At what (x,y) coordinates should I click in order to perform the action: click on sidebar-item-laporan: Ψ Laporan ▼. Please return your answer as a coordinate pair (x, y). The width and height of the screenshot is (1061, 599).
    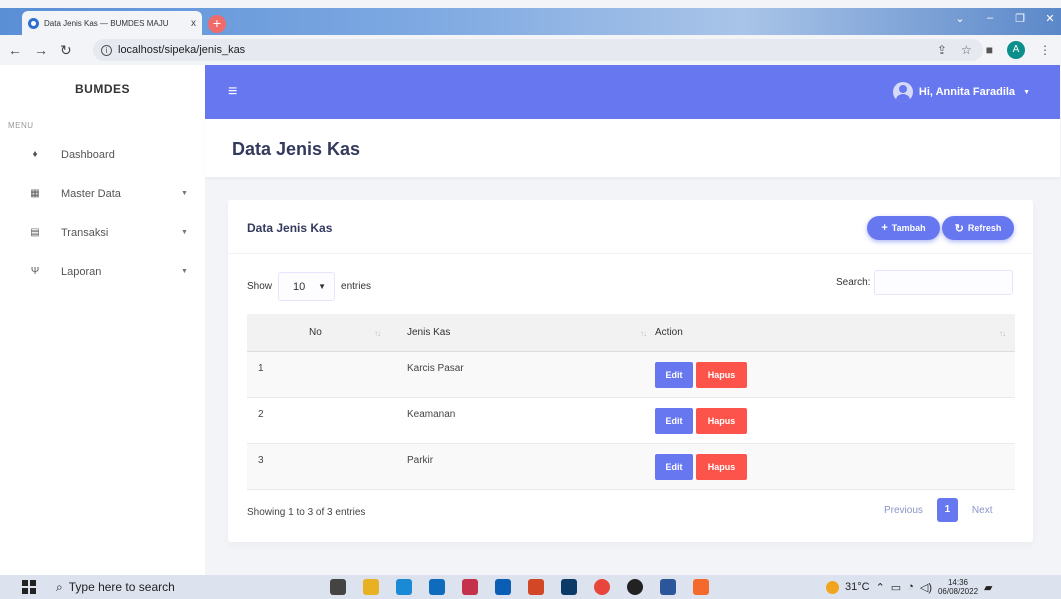
    Looking at the image, I should click on (102, 271).